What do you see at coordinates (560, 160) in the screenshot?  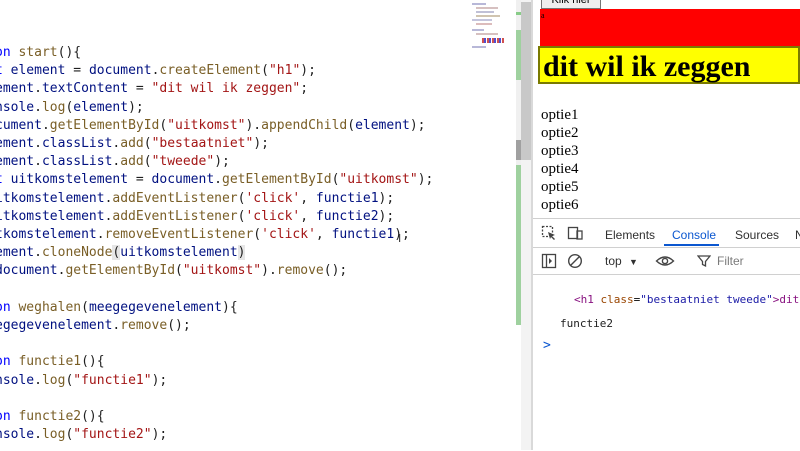 I see `options-list: optie1 optie2 optie3 optie4 optie5 optie6` at bounding box center [560, 160].